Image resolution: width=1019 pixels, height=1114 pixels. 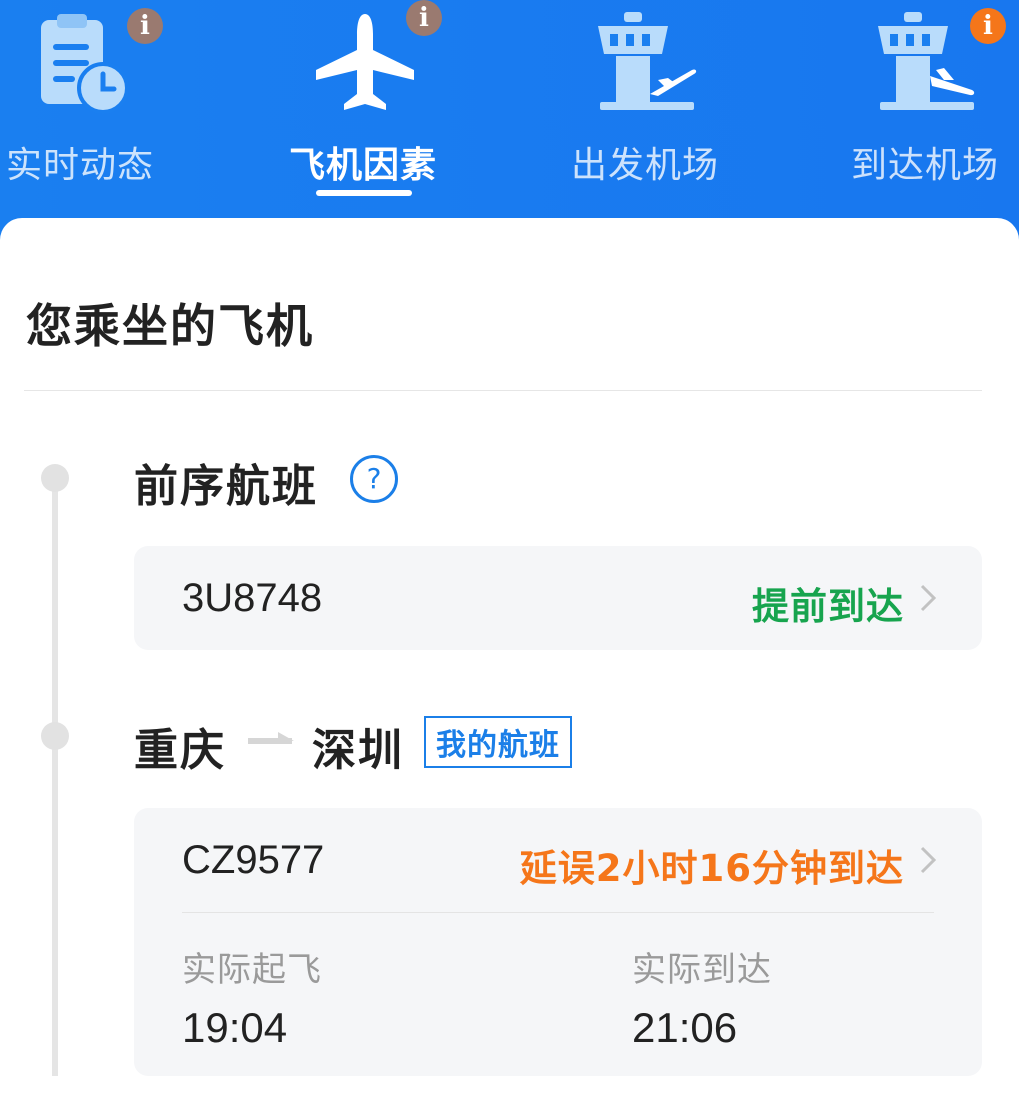 What do you see at coordinates (55, 478) in the screenshot?
I see `timeline-dot-previous` at bounding box center [55, 478].